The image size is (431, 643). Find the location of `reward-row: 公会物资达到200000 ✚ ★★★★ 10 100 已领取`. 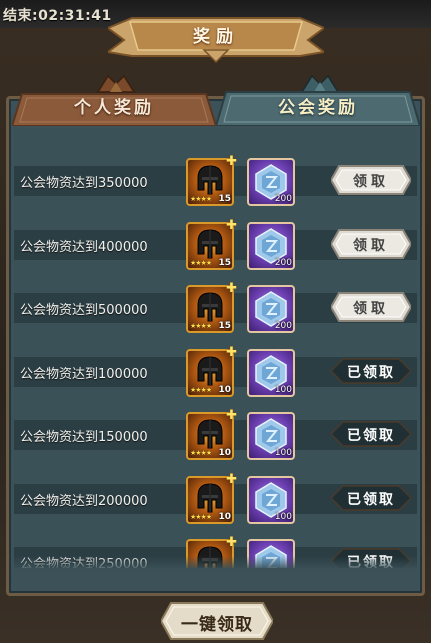

reward-row: 公会物资达到200000 ✚ ★★★★ 10 100 已领取 is located at coordinates (215, 500).